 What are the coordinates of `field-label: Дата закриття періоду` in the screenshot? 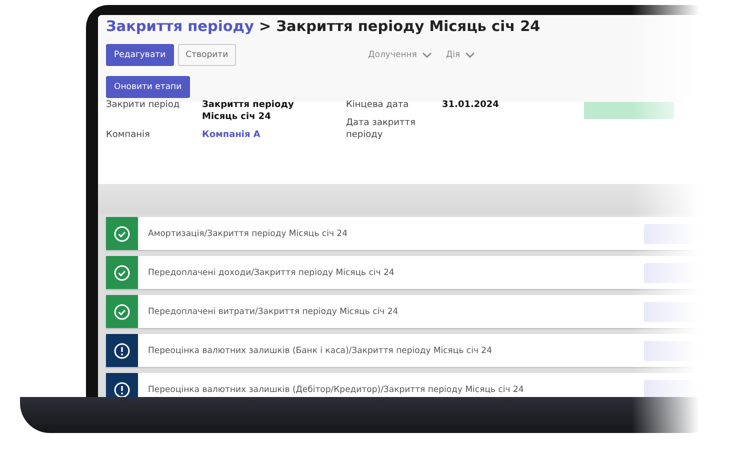 It's located at (381, 129).